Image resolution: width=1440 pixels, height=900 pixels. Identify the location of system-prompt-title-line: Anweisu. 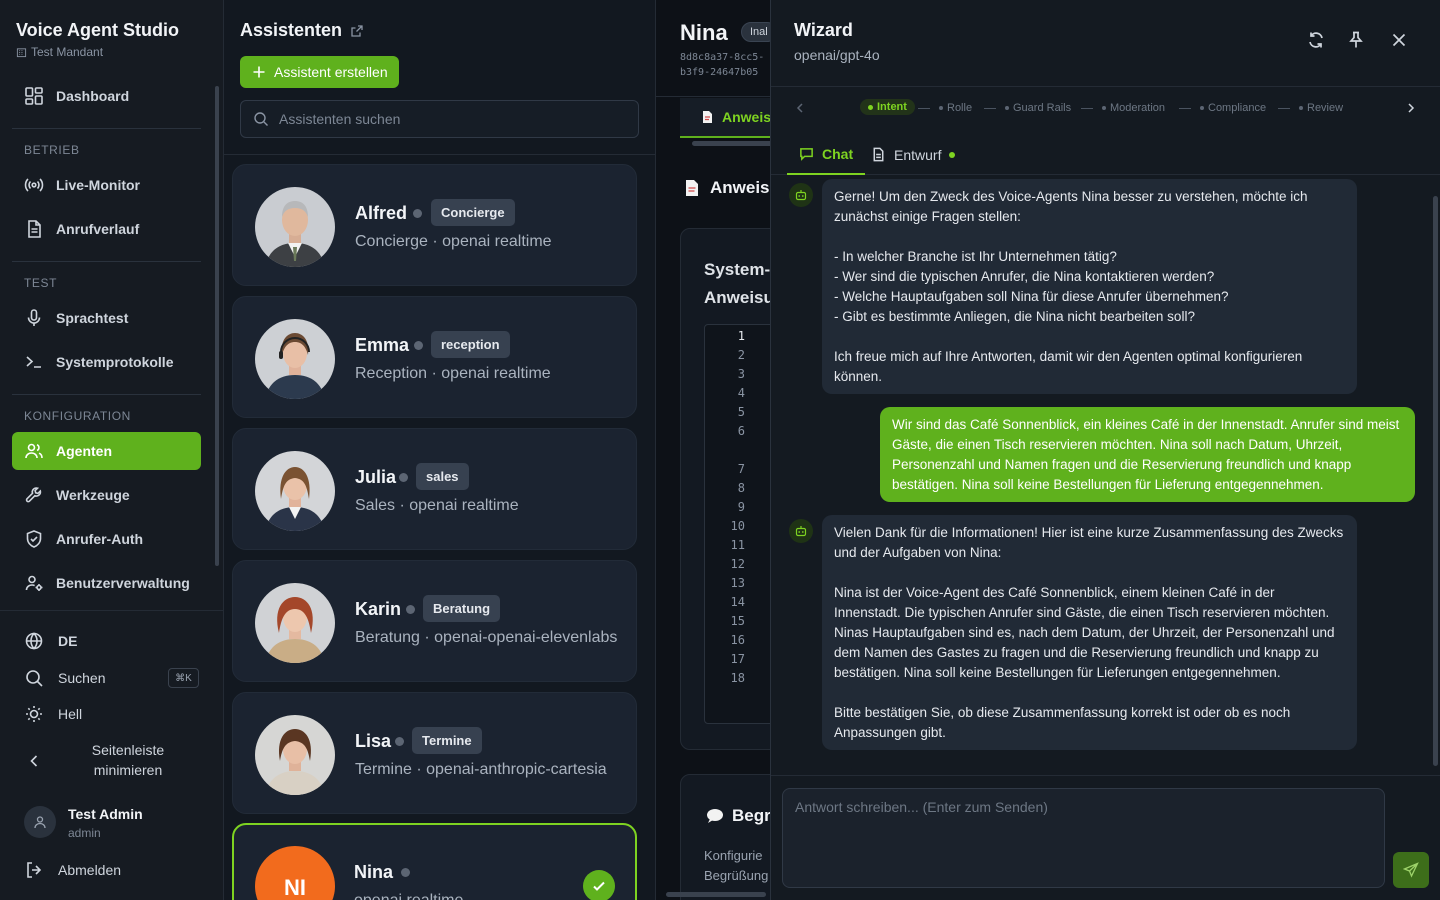
(737, 297).